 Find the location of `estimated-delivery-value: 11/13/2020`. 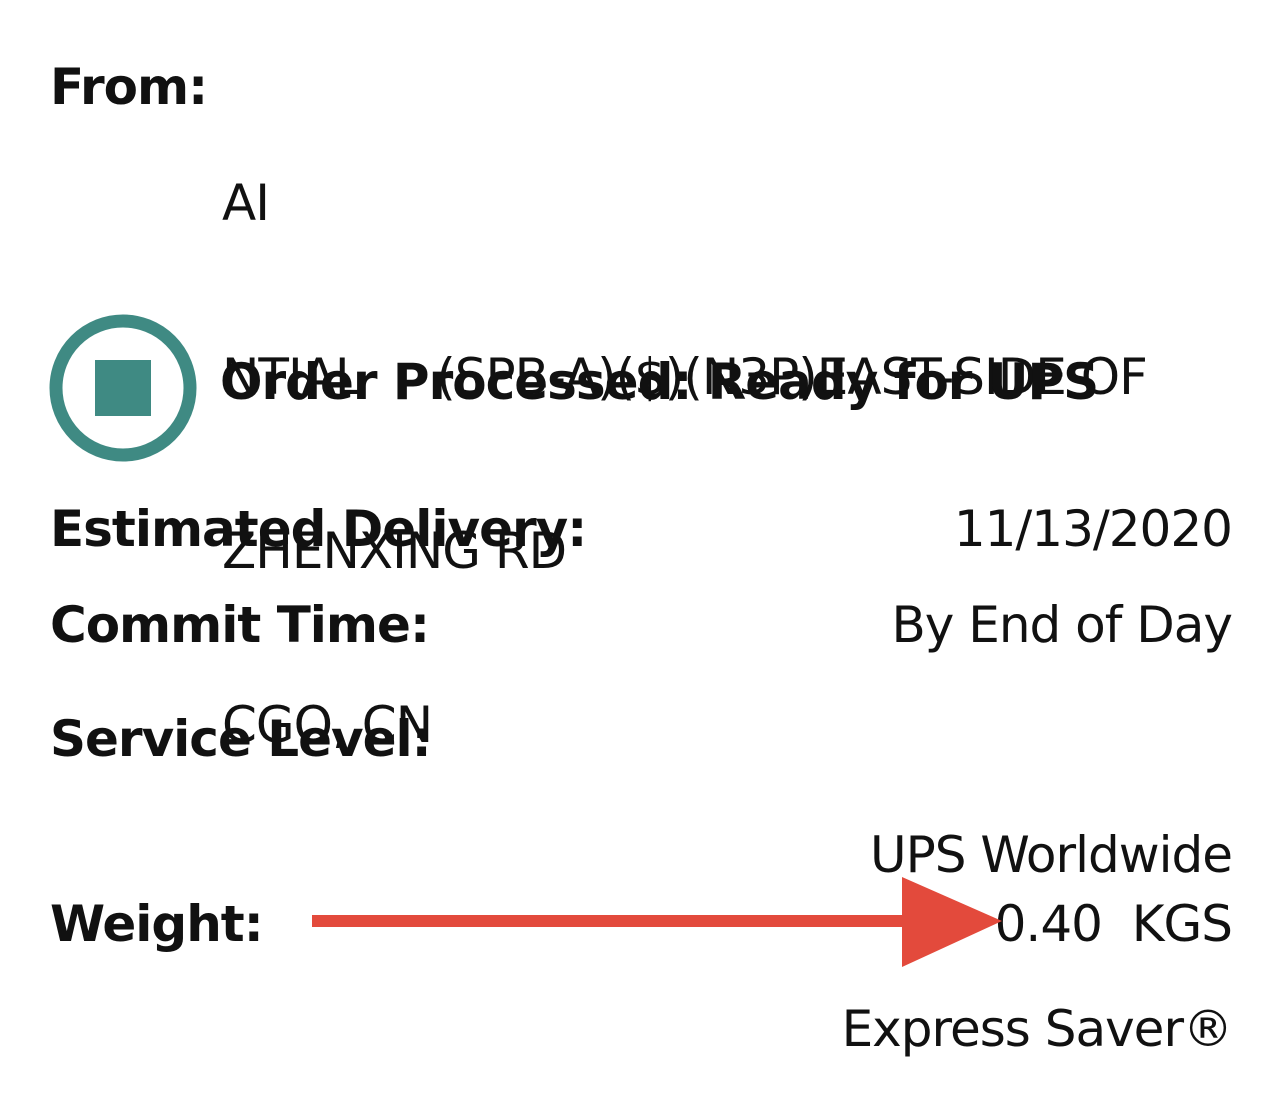

estimated-delivery-value: 11/13/2020 is located at coordinates (1093, 529).